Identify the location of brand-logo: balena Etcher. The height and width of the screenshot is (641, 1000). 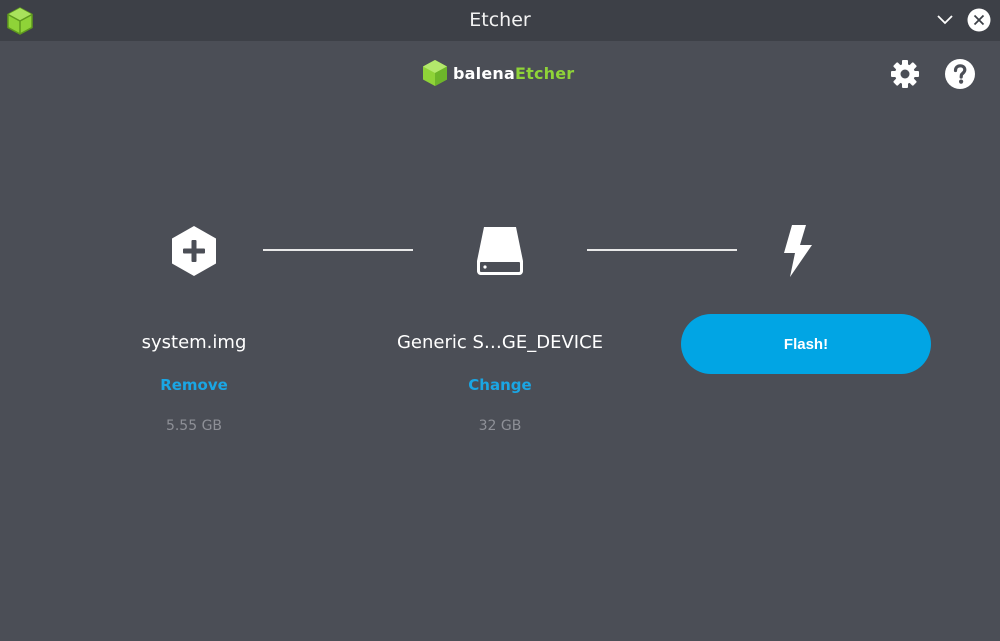
(498, 73).